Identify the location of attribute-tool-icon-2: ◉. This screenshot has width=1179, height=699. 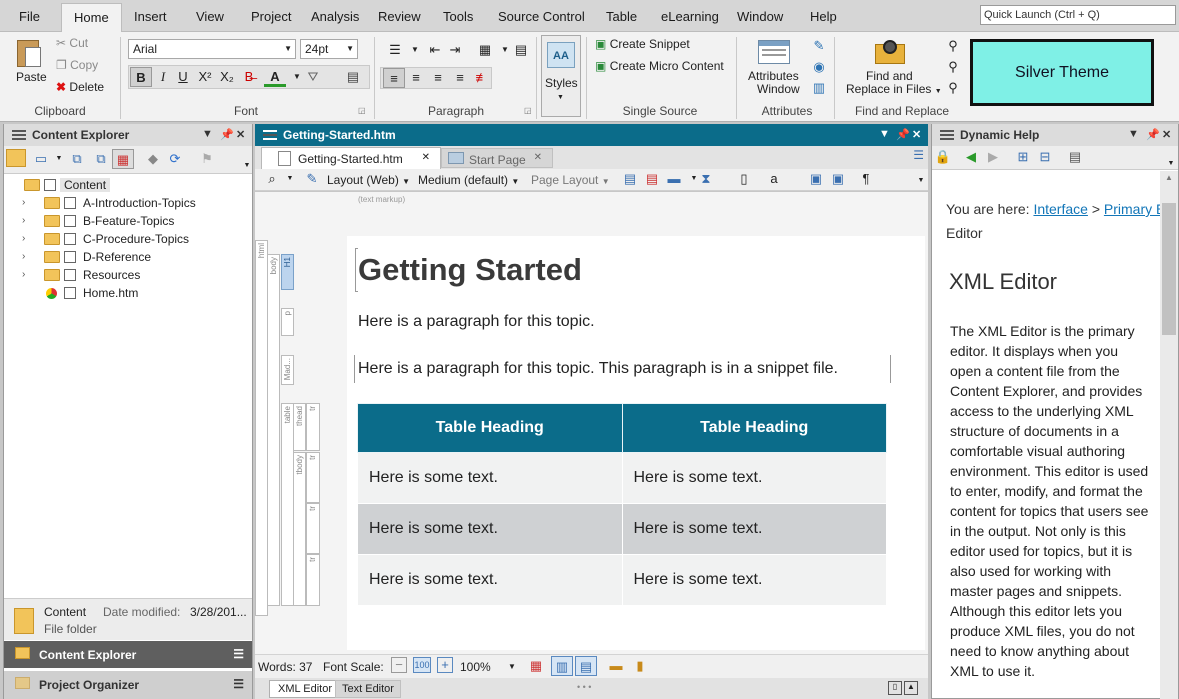
(819, 67).